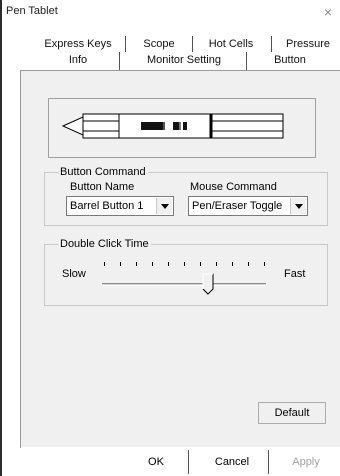  I want to click on button-command-label: Button Command, so click(103, 172).